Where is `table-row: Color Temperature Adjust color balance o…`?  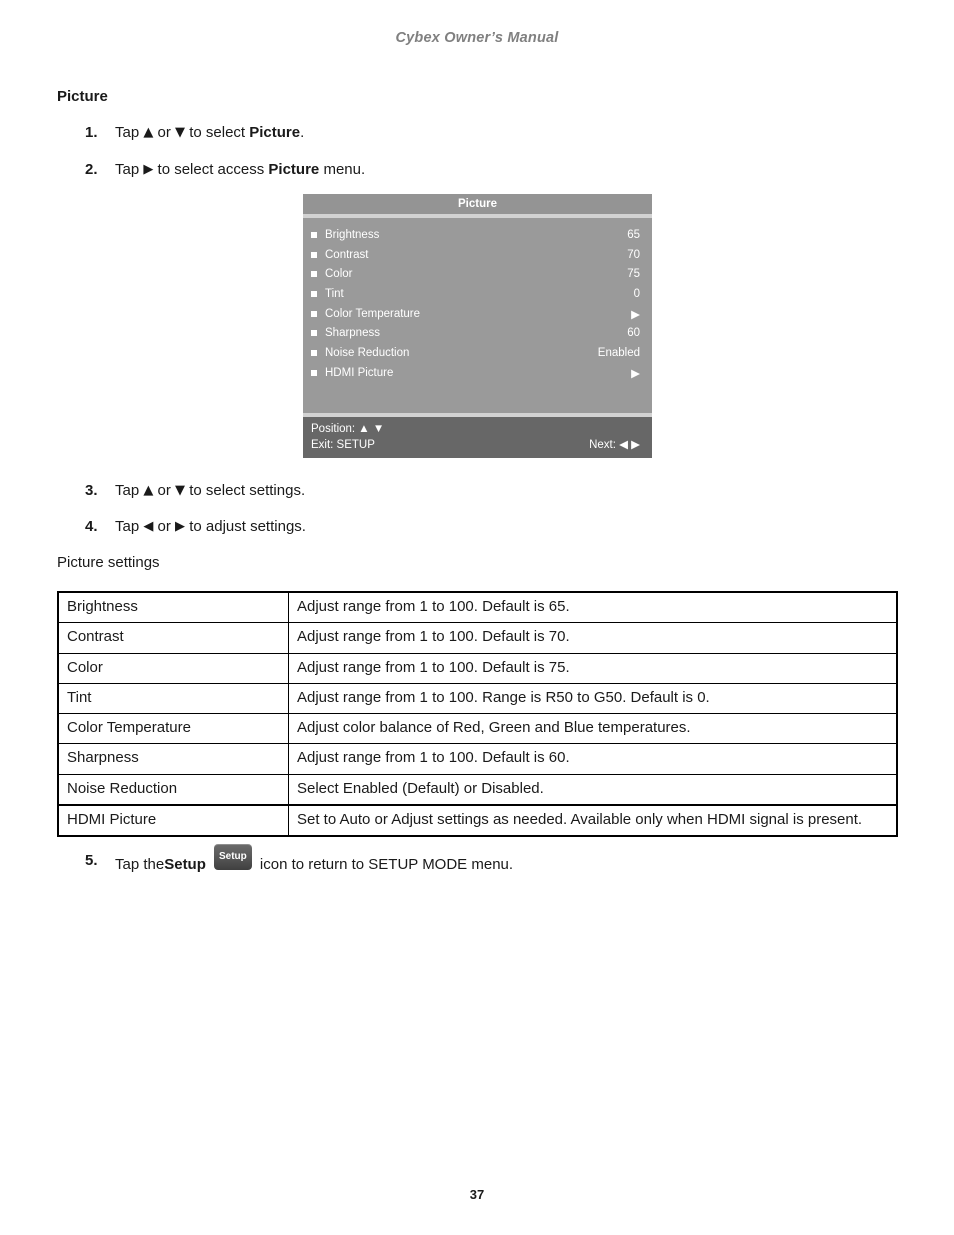
table-row: Color Temperature Adjust color balance o… is located at coordinates (477, 728).